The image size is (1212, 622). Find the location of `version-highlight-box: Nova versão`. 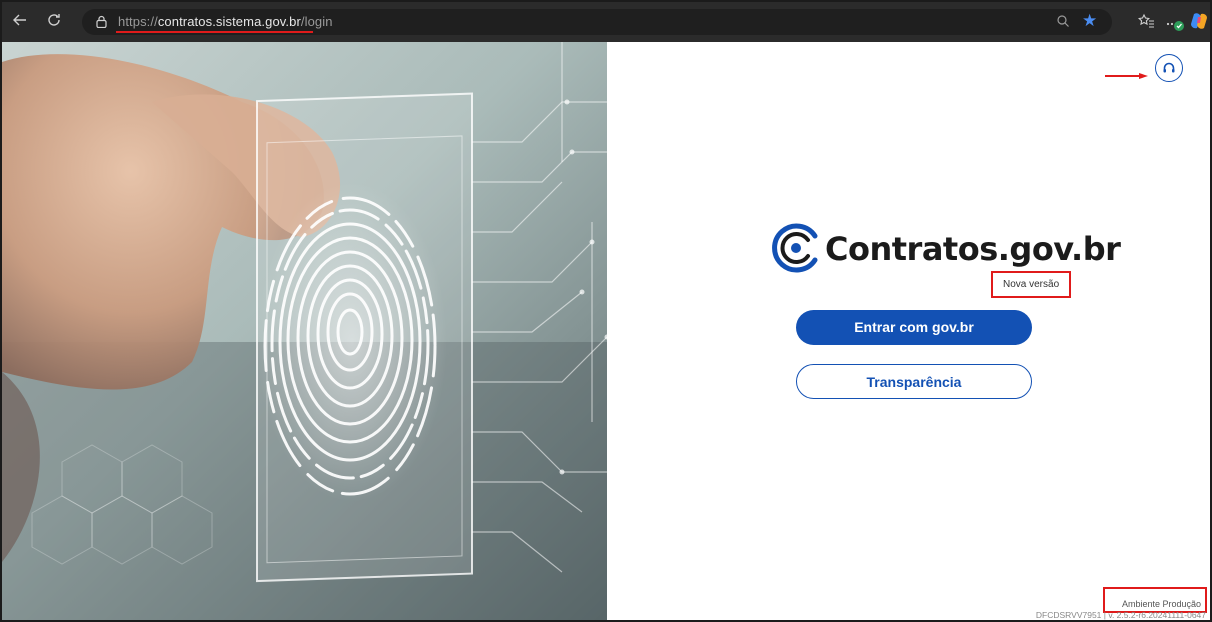

version-highlight-box: Nova versão is located at coordinates (1031, 284).